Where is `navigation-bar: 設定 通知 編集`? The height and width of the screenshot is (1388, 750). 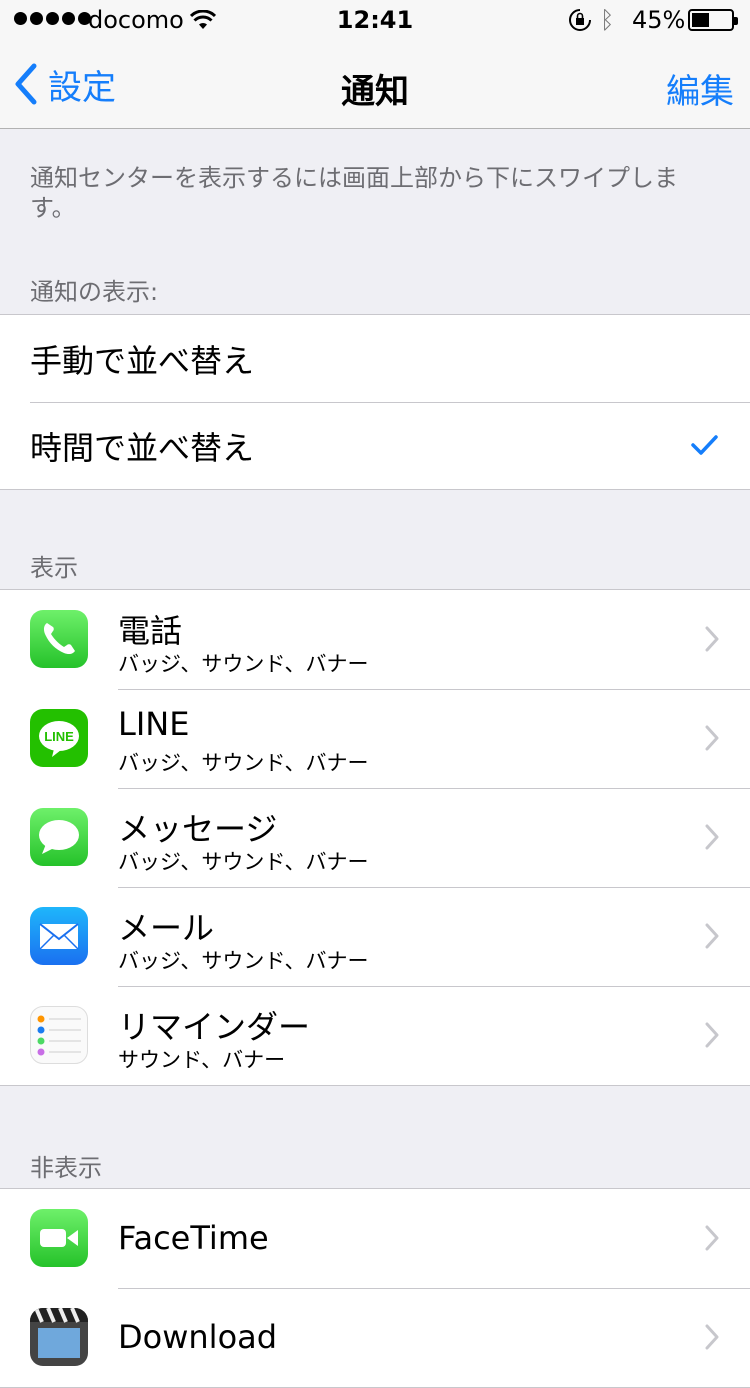
navigation-bar: 設定 通知 編集 is located at coordinates (375, 84).